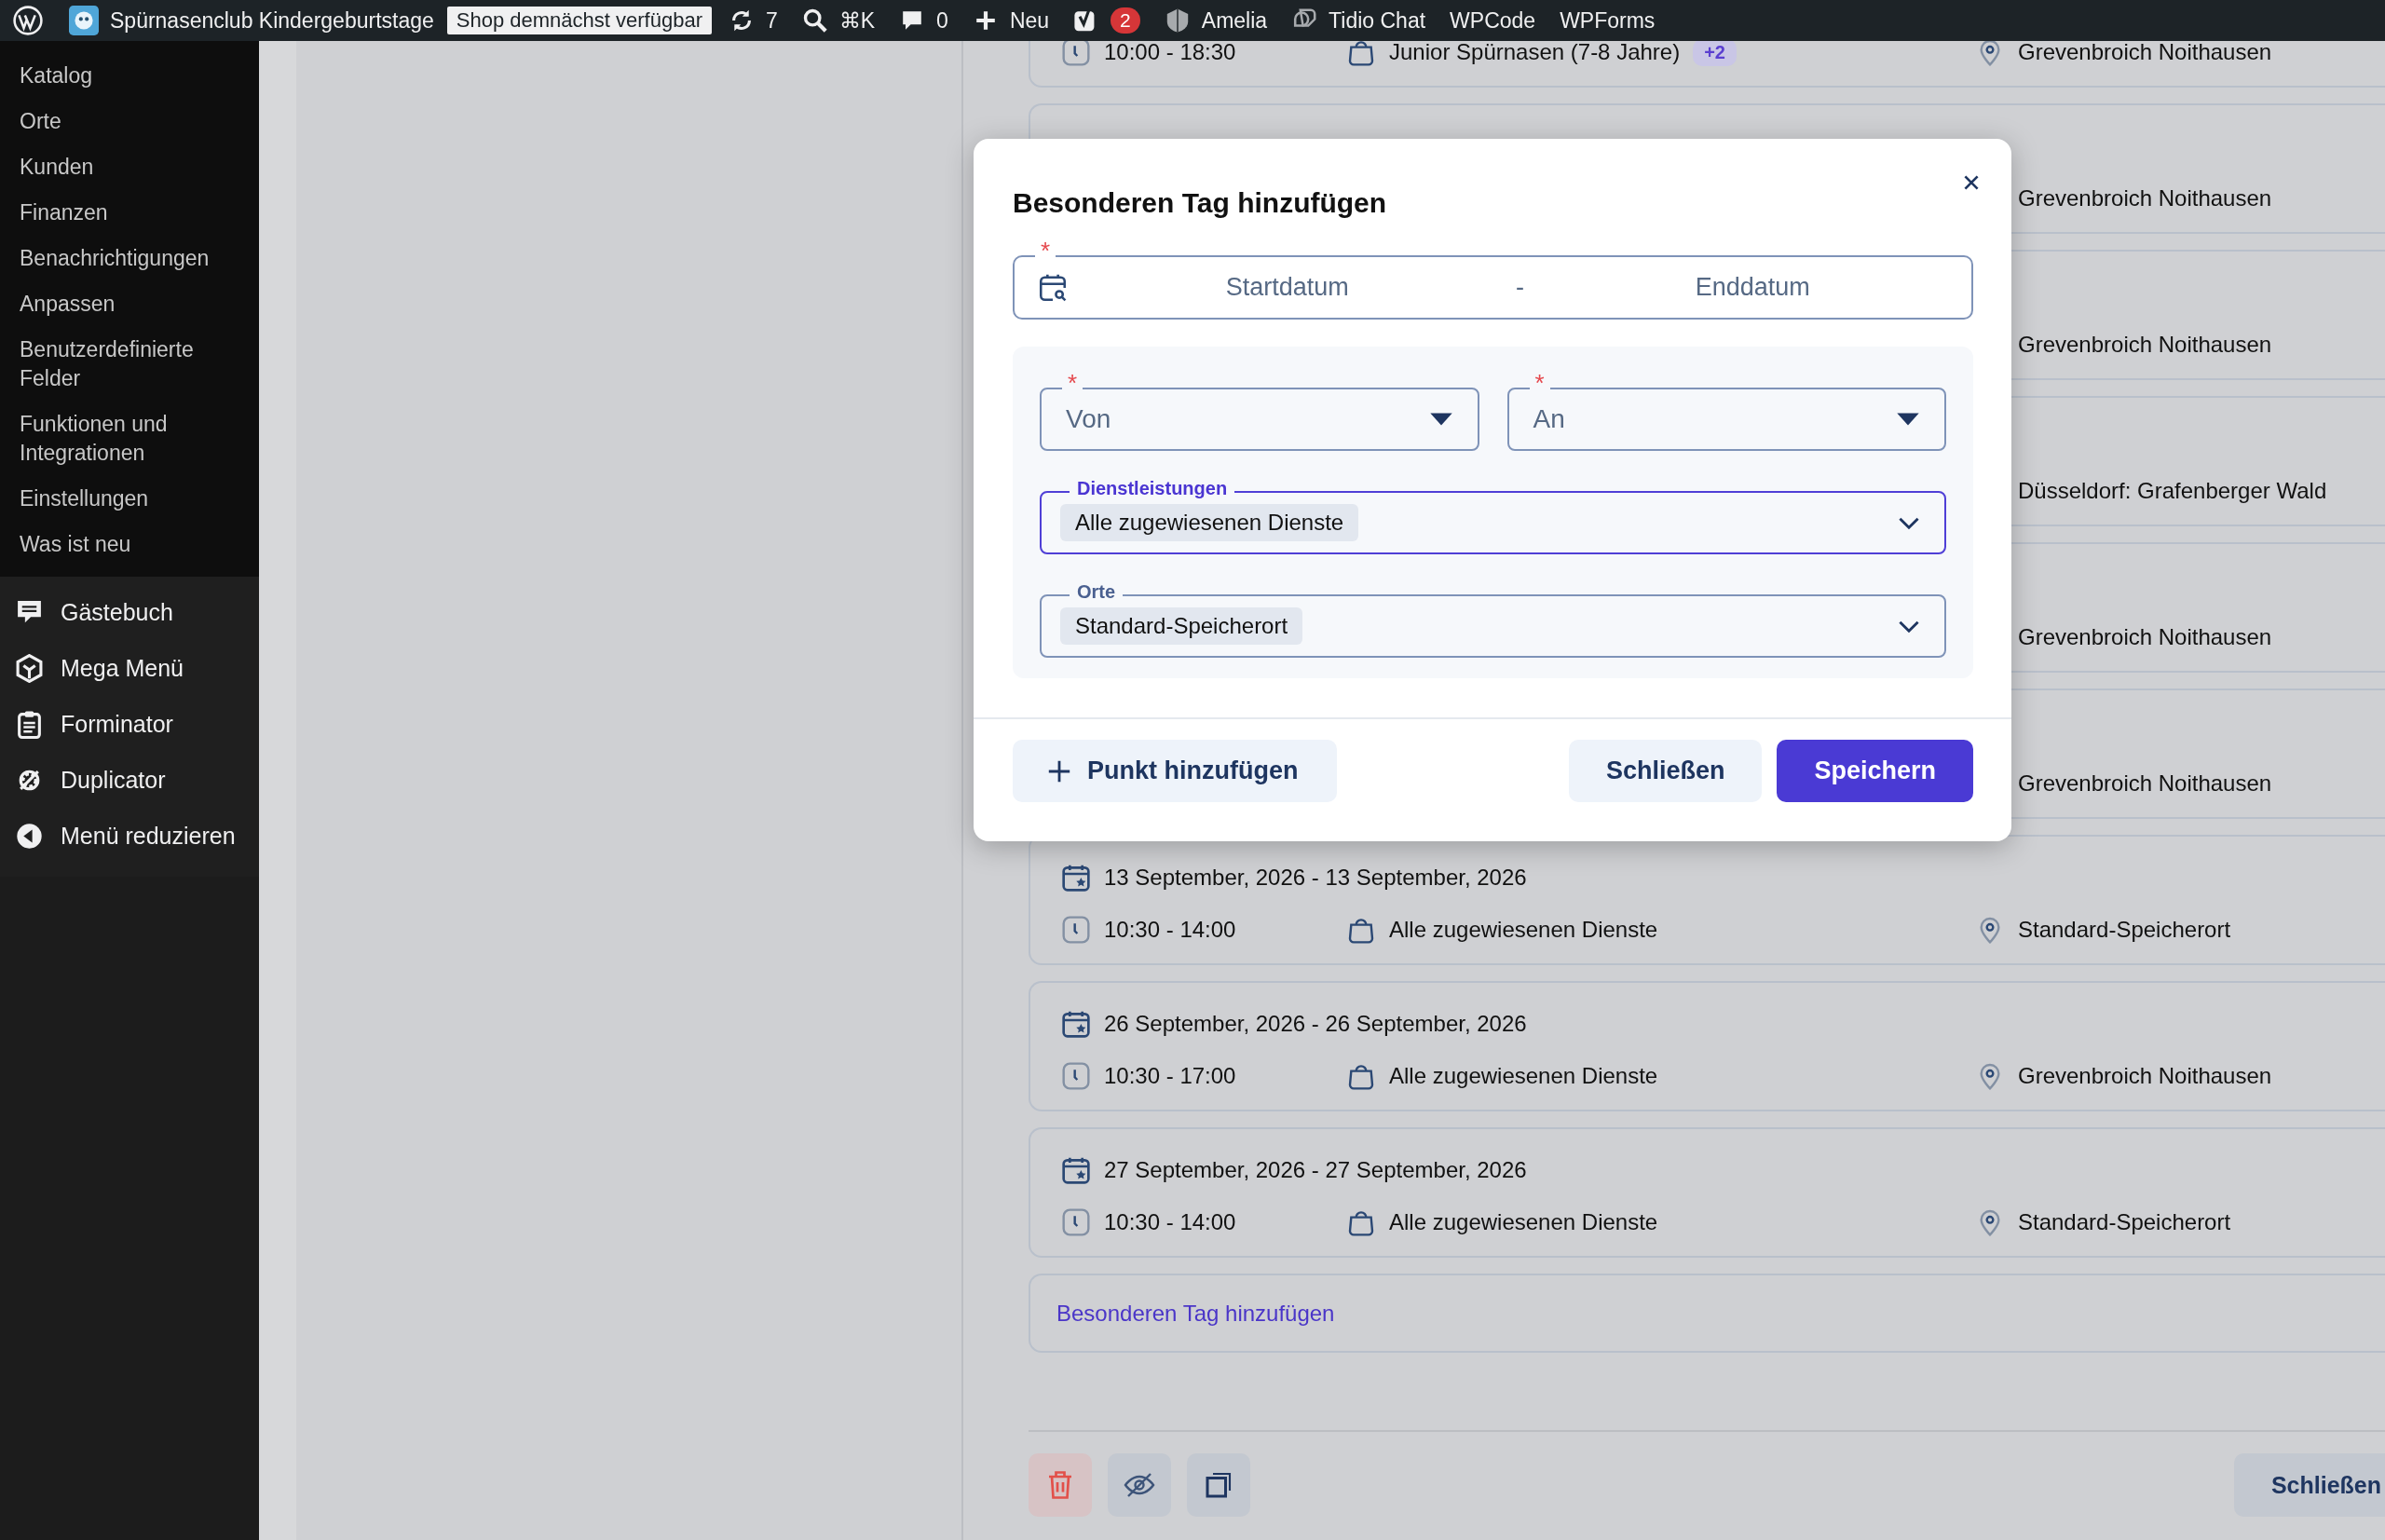 Image resolution: width=2385 pixels, height=1540 pixels. Describe the element at coordinates (1181, 626) in the screenshot. I see `selected-tag: Standard-Speicherort` at that location.